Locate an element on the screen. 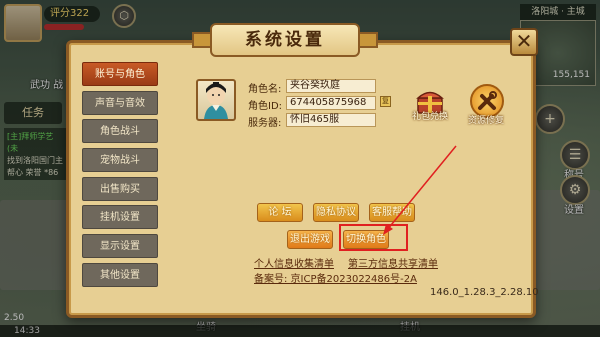 Image resolution: width=600 pixels, height=337 pixels. logout-button: 退出游戏 is located at coordinates (310, 239).